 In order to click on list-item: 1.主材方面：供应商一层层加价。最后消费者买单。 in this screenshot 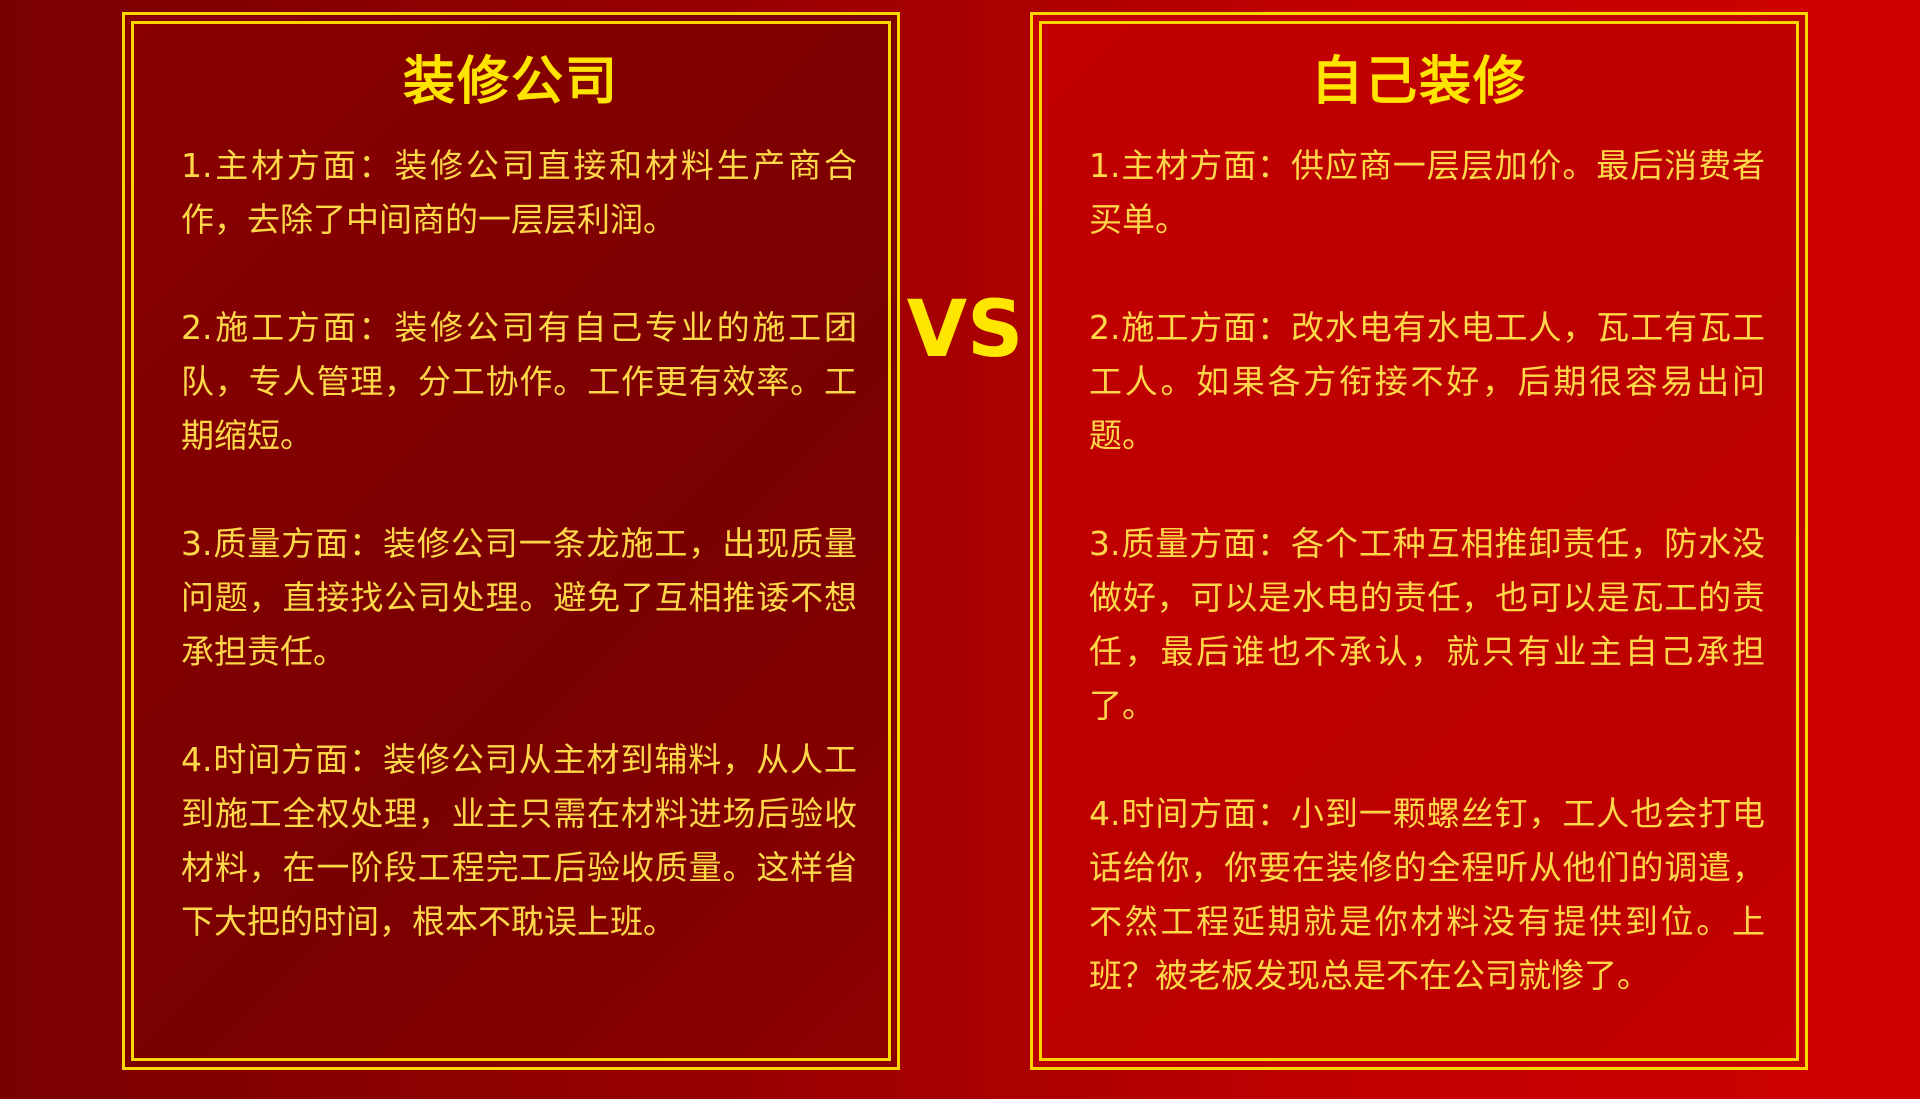, I will do `click(1427, 192)`.